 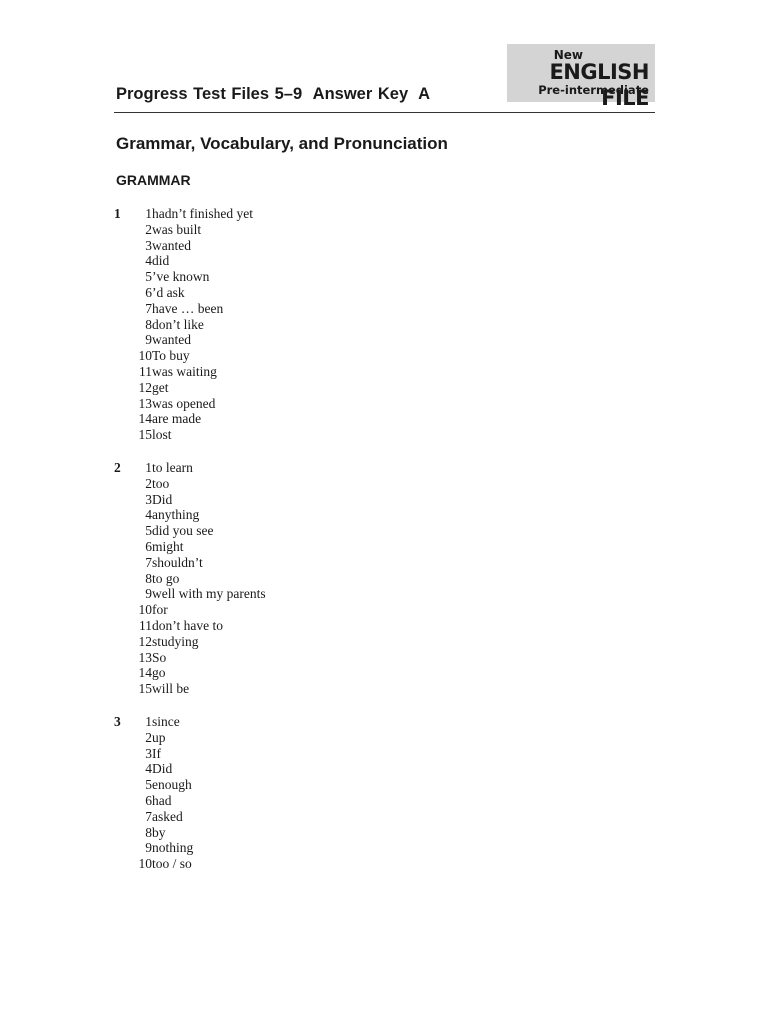 I want to click on item-answer: by, so click(x=159, y=832).